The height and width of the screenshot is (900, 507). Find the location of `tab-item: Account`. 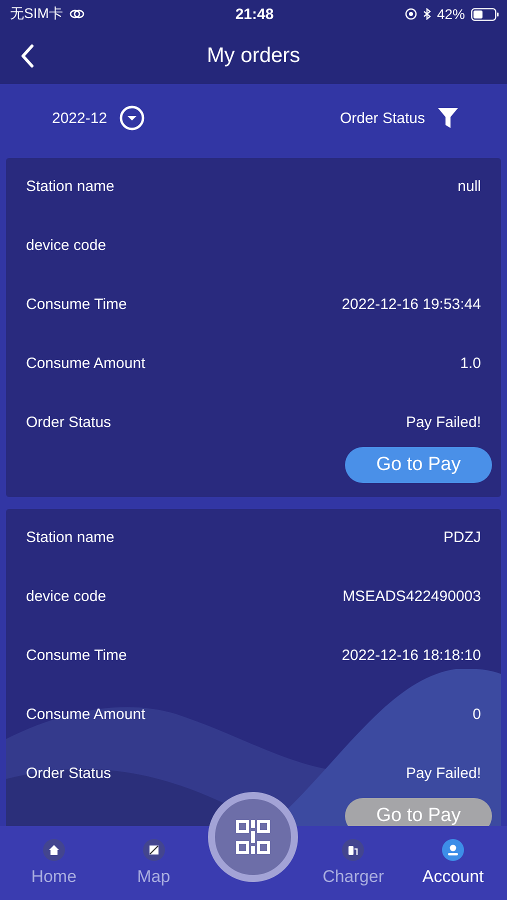

tab-item: Account is located at coordinates (453, 863).